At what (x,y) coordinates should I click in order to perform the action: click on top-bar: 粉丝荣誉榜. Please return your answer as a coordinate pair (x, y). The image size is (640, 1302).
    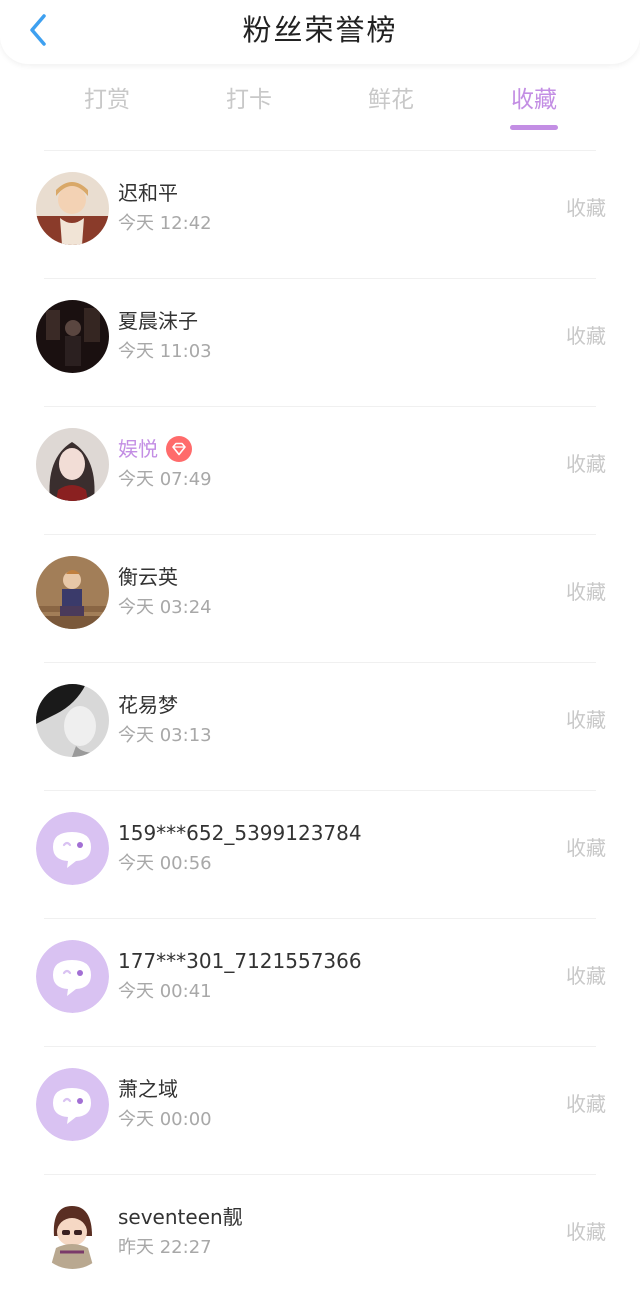
    Looking at the image, I should click on (320, 32).